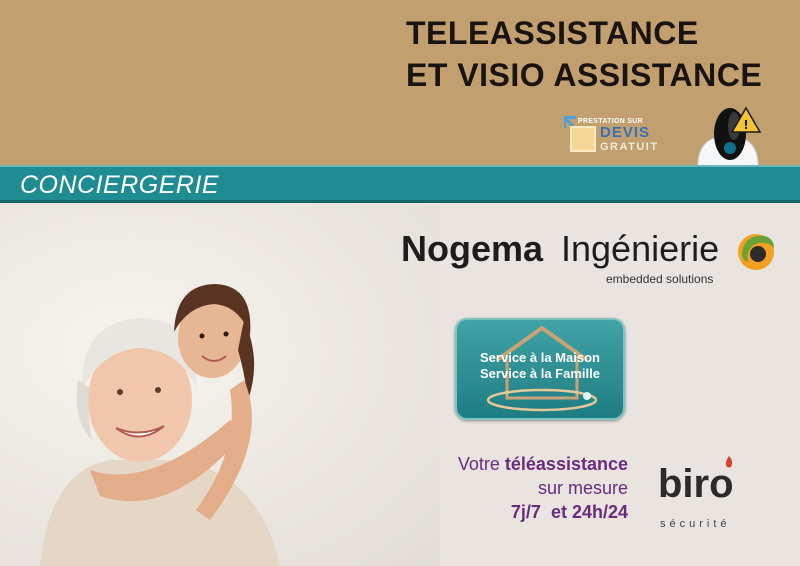 This screenshot has width=800, height=566. I want to click on title-line-2: ET VISIO ASSISTANCE, so click(584, 75).